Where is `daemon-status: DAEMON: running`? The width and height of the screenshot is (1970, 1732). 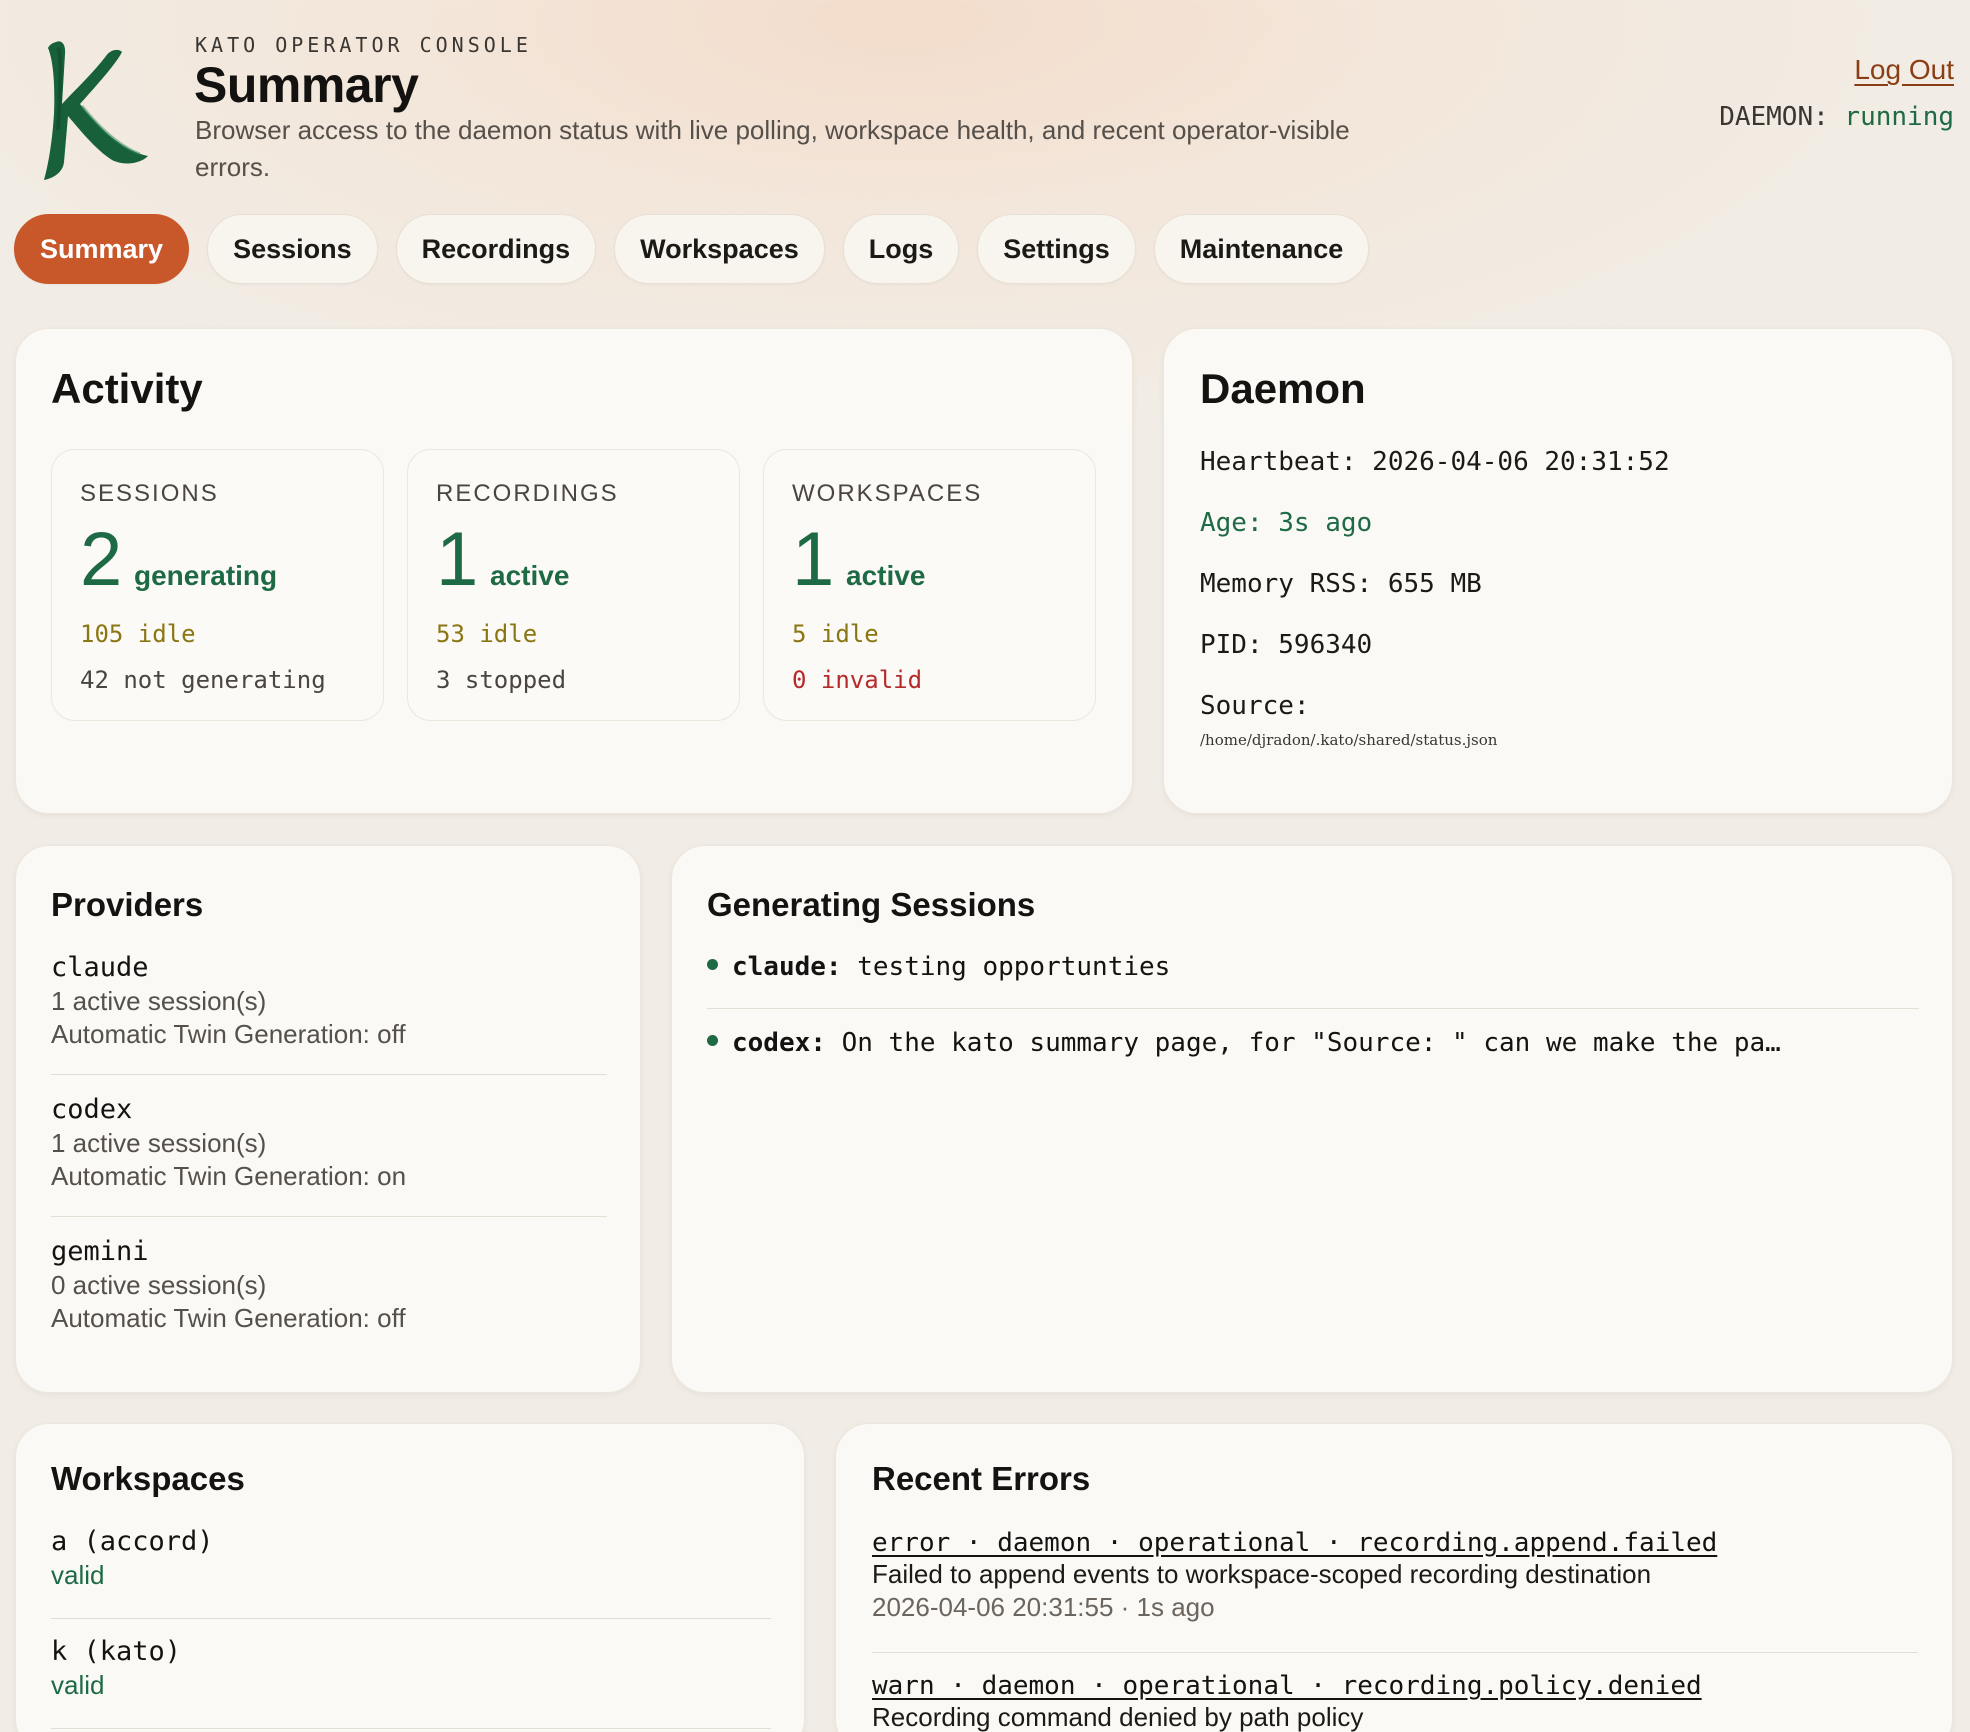 daemon-status: DAEMON: running is located at coordinates (1836, 117).